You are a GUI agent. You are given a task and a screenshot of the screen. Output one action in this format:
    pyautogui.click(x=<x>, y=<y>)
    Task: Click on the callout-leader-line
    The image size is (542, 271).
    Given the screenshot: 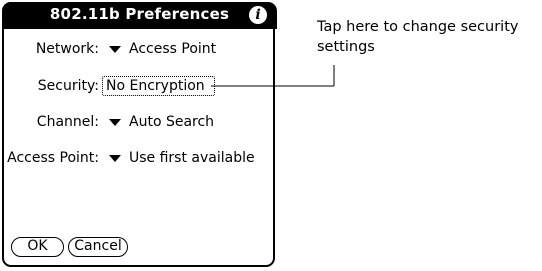 What is the action you would take?
    pyautogui.click(x=273, y=76)
    